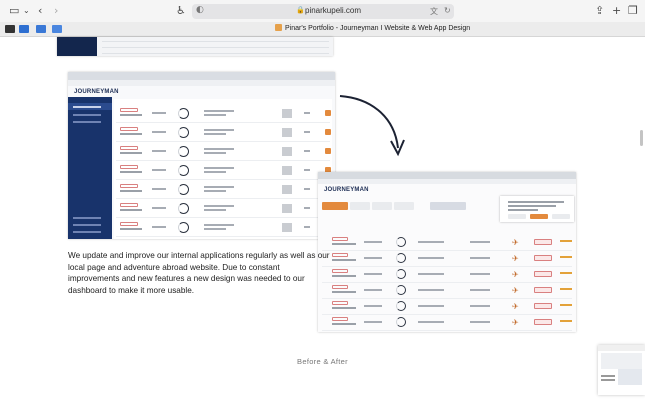  I want to click on tab-preview-thumbnail, so click(621, 370).